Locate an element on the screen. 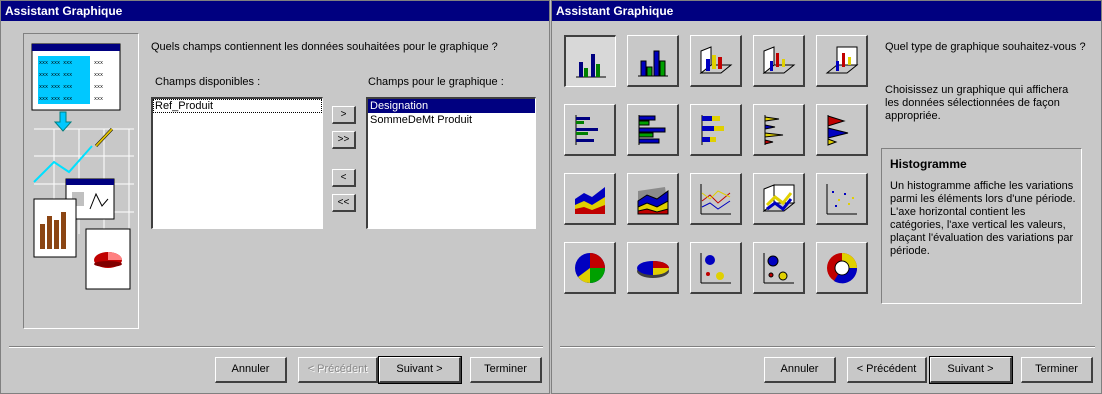 Image resolution: width=1102 pixels, height=394 pixels. bar-3d-icon is located at coordinates (652, 130).